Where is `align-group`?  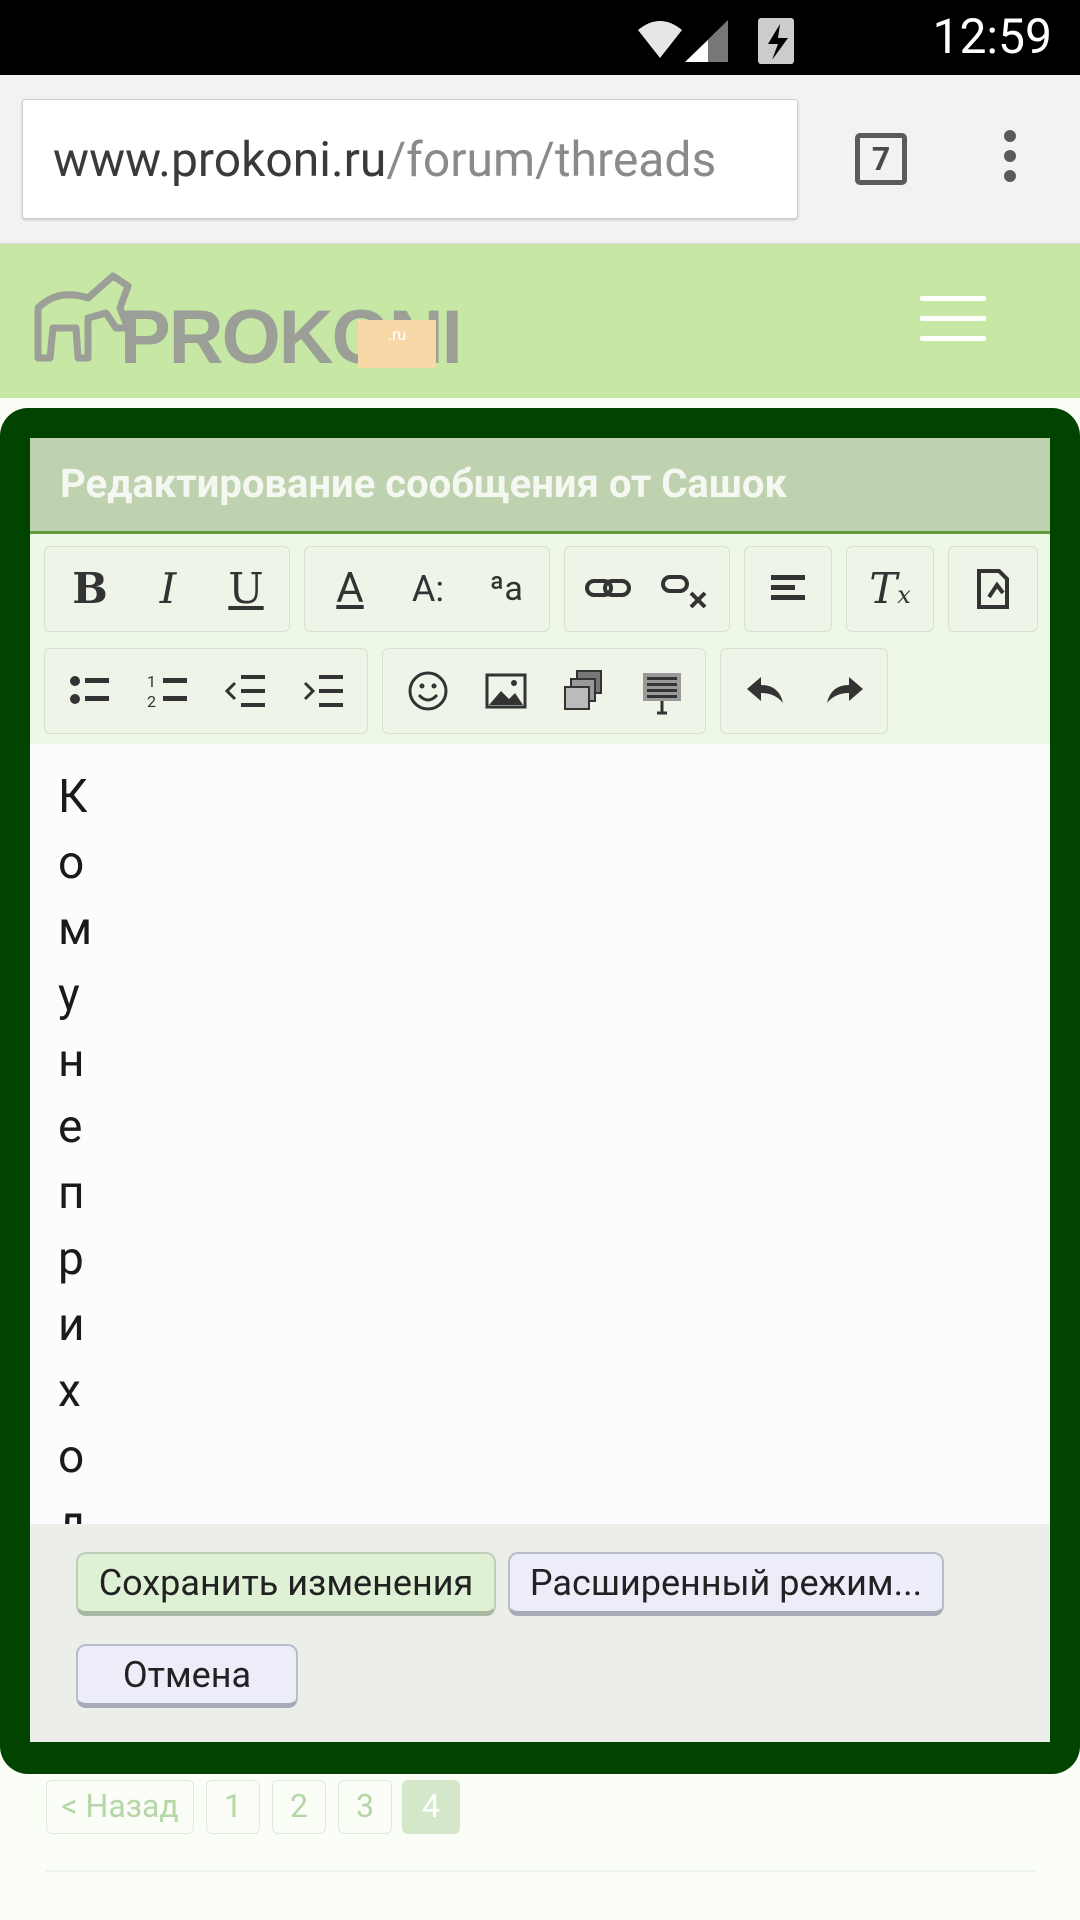 align-group is located at coordinates (788, 589).